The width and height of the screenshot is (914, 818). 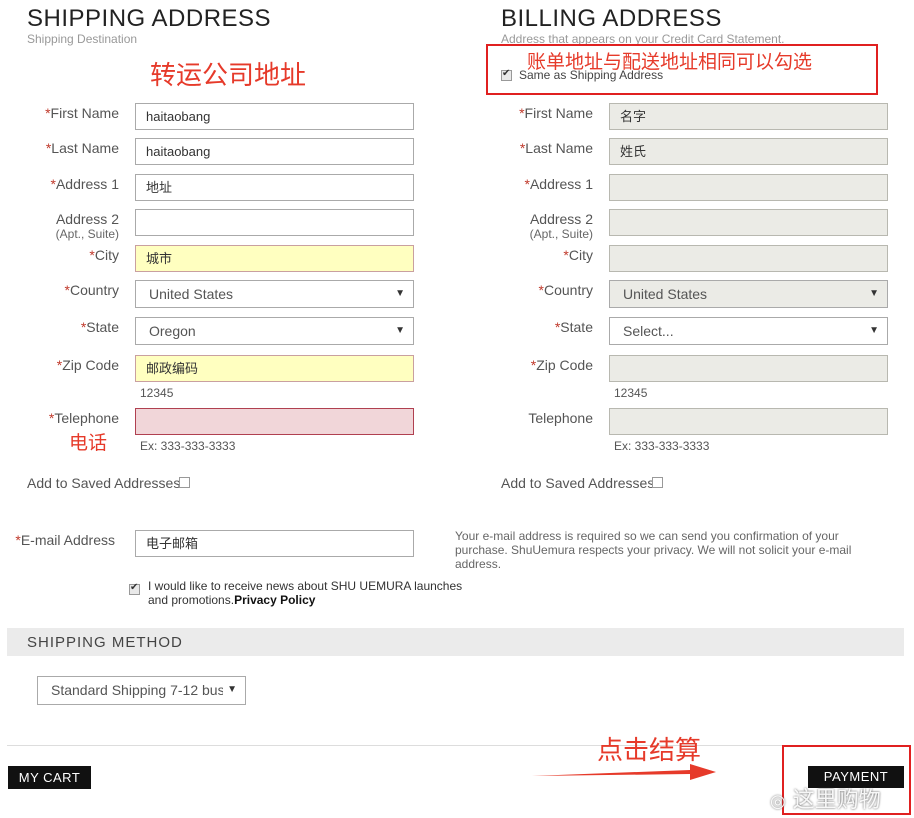 I want to click on billing-state-label: *State, so click(x=573, y=327).